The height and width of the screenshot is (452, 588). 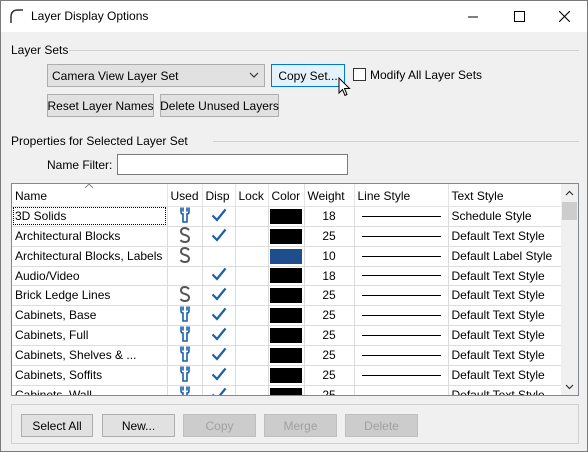 What do you see at coordinates (329, 256) in the screenshot?
I see `cell-weight: 10` at bounding box center [329, 256].